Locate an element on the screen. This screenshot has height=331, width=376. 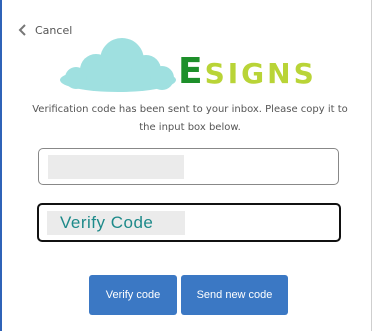
logo-initial: E is located at coordinates (190, 71).